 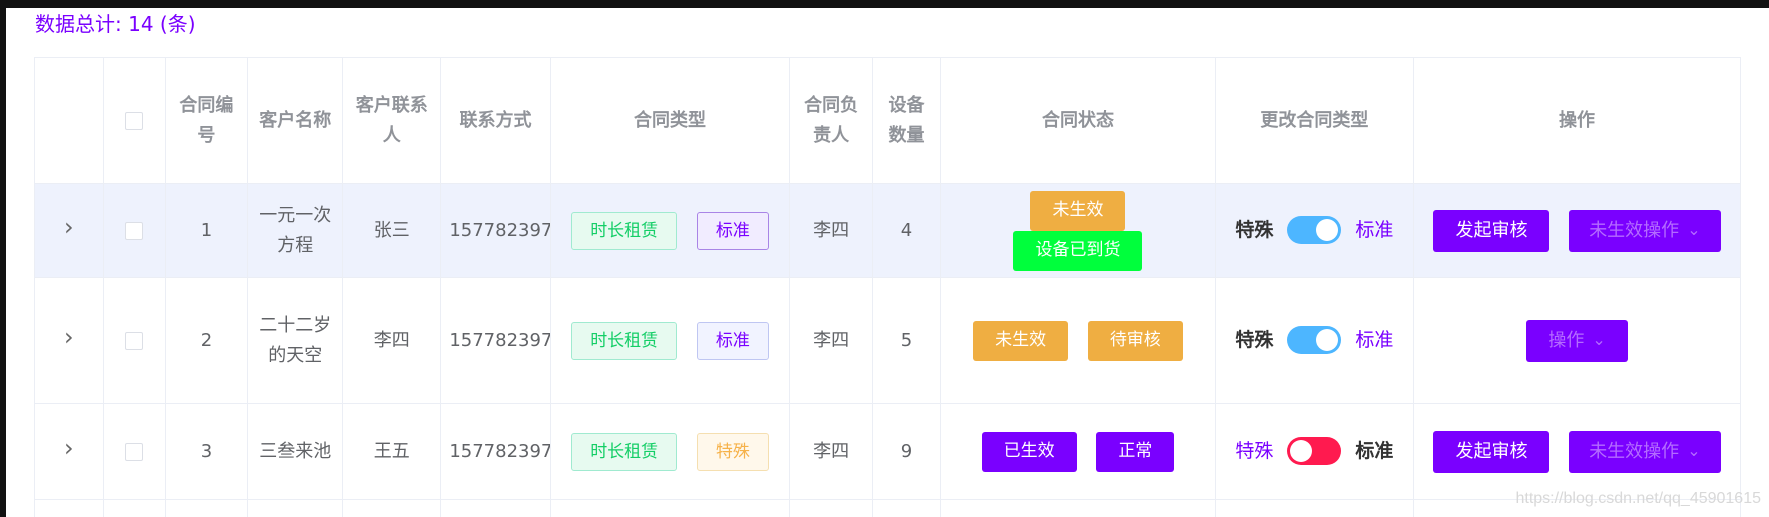 I want to click on customer-contact: 王五, so click(x=391, y=451).